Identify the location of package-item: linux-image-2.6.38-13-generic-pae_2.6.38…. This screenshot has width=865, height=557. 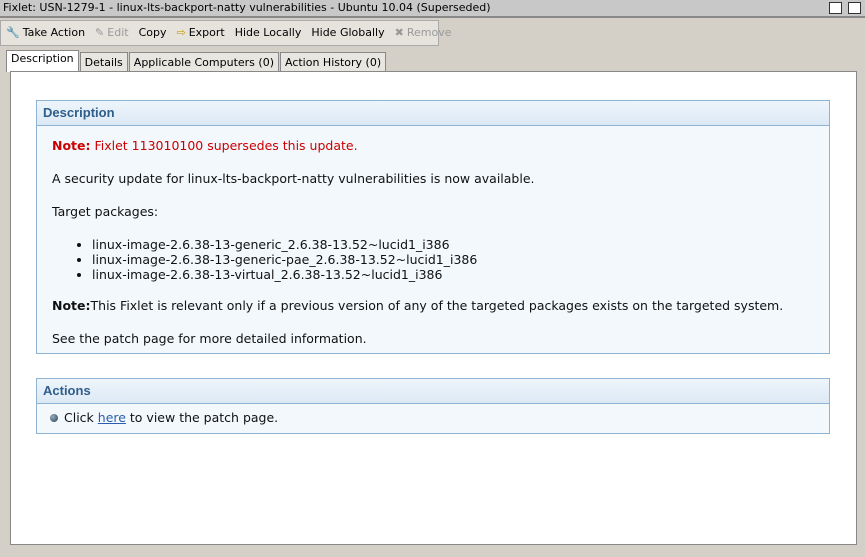
(453, 259).